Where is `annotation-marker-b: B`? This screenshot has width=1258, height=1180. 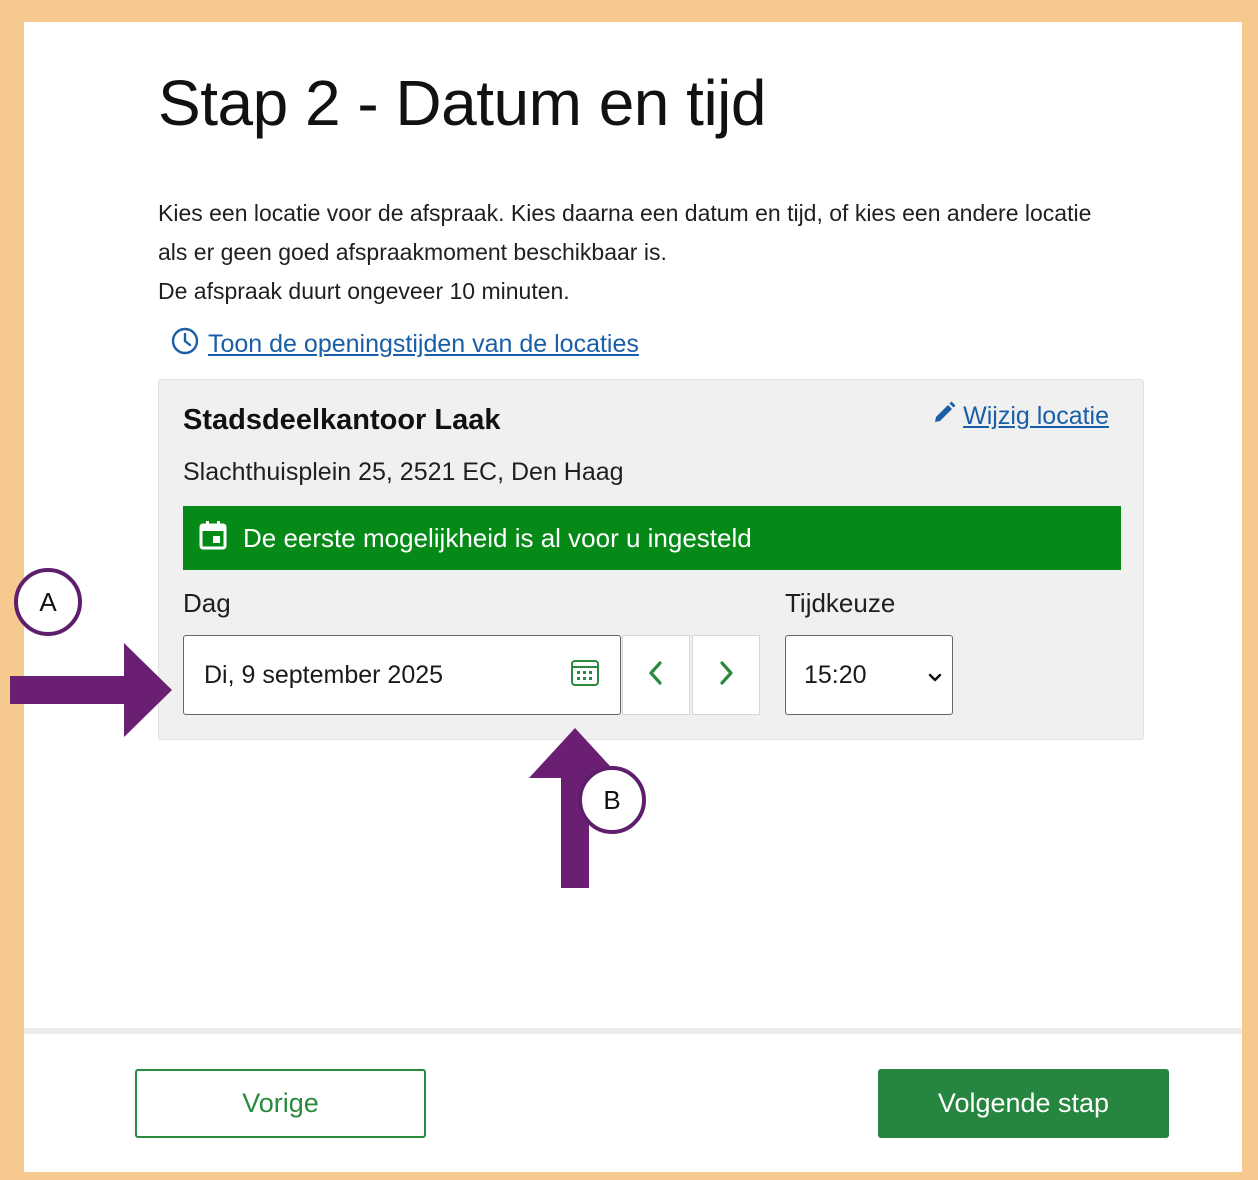
annotation-marker-b: B is located at coordinates (612, 800).